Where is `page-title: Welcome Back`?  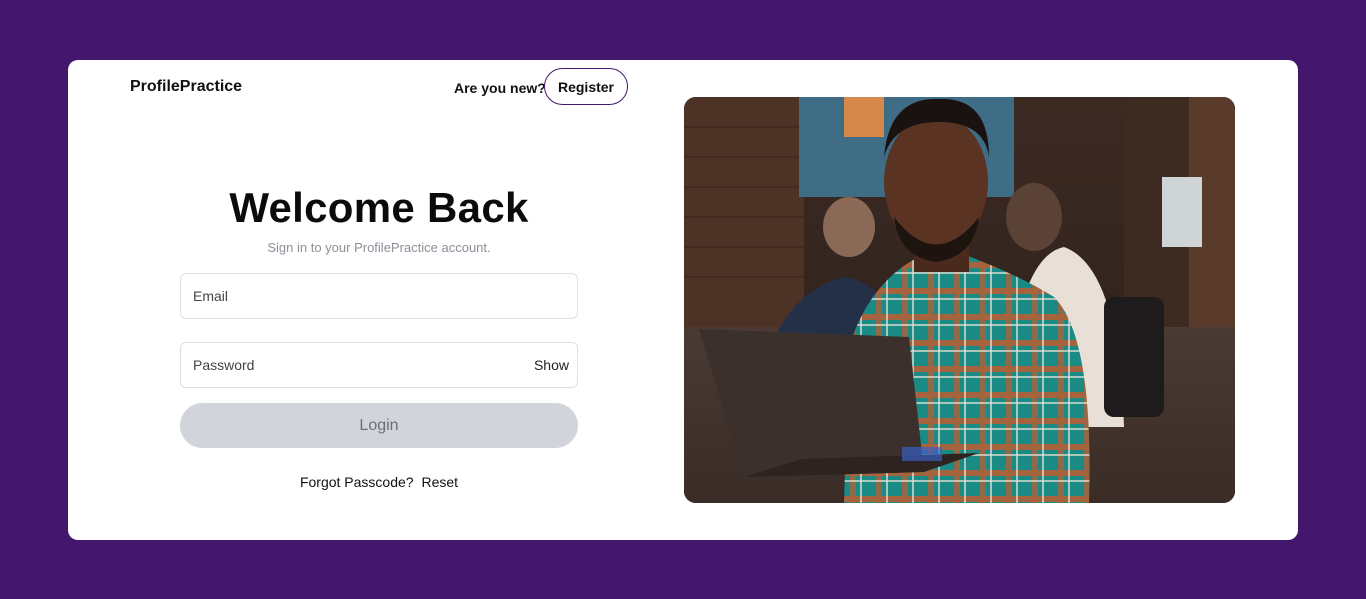
page-title: Welcome Back is located at coordinates (379, 207).